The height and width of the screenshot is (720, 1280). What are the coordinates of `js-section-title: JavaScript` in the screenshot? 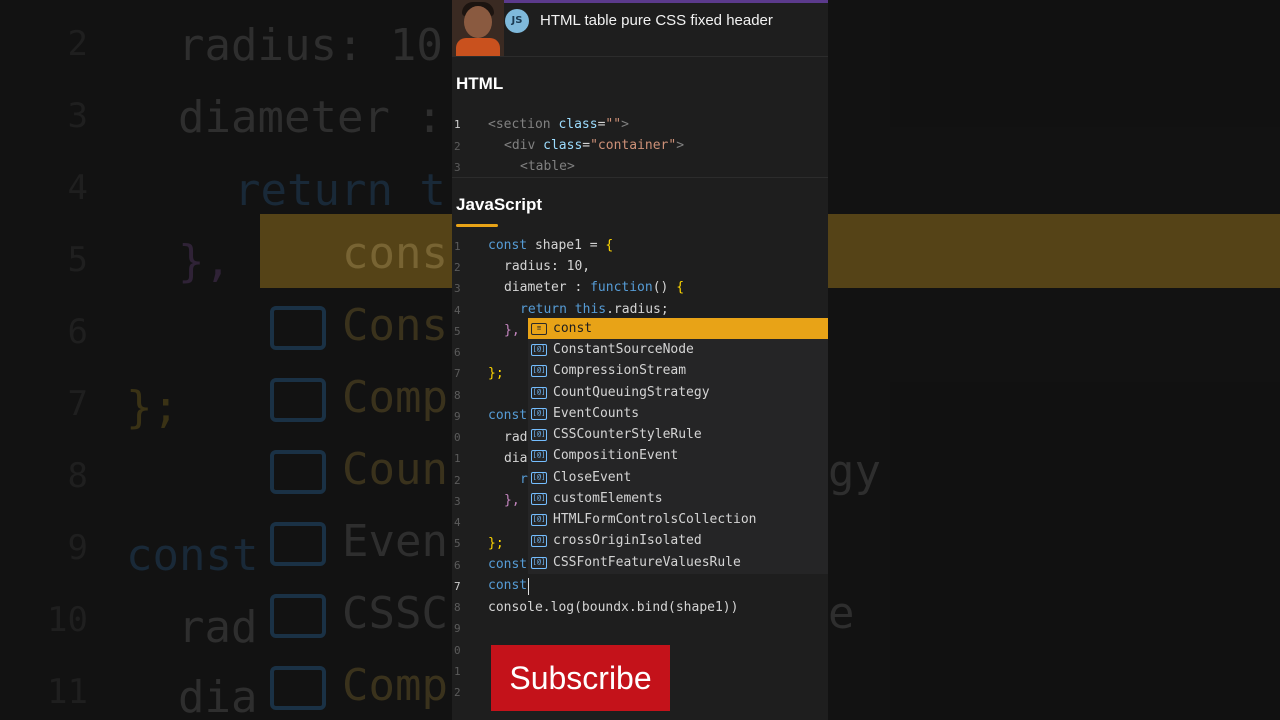 It's located at (499, 205).